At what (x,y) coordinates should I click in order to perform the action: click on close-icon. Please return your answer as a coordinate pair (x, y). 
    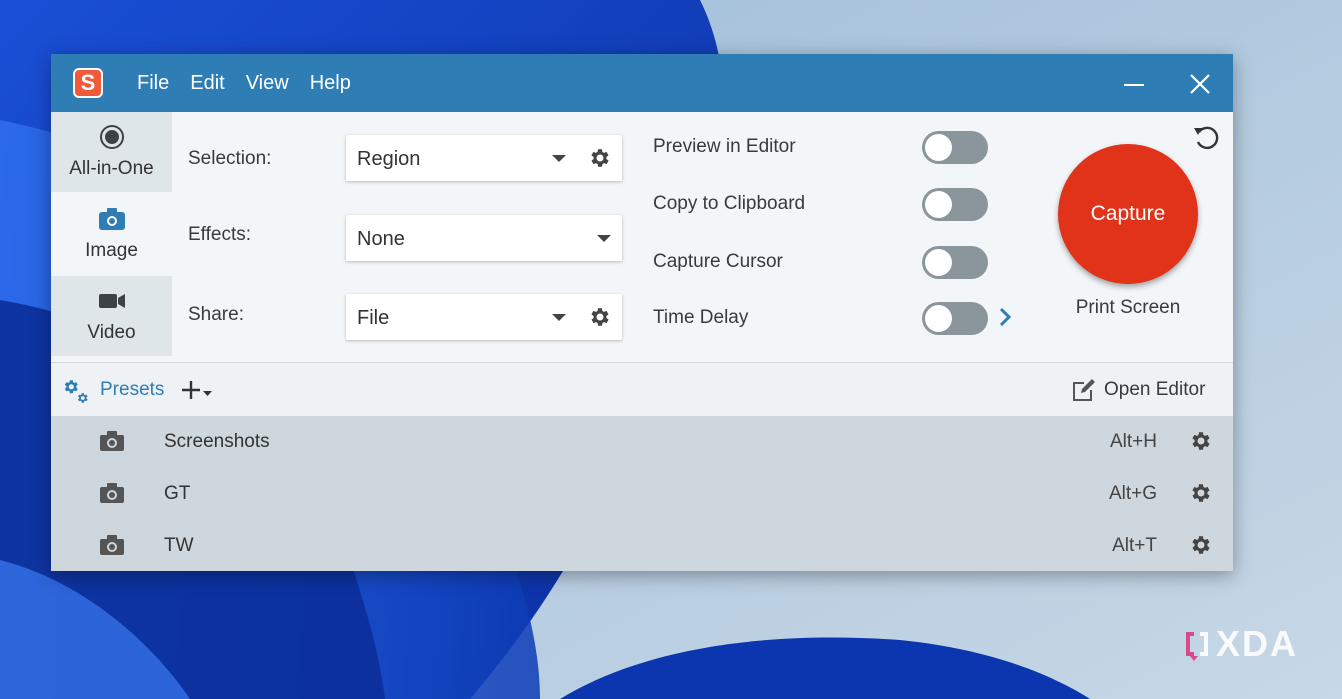
    Looking at the image, I should click on (1200, 84).